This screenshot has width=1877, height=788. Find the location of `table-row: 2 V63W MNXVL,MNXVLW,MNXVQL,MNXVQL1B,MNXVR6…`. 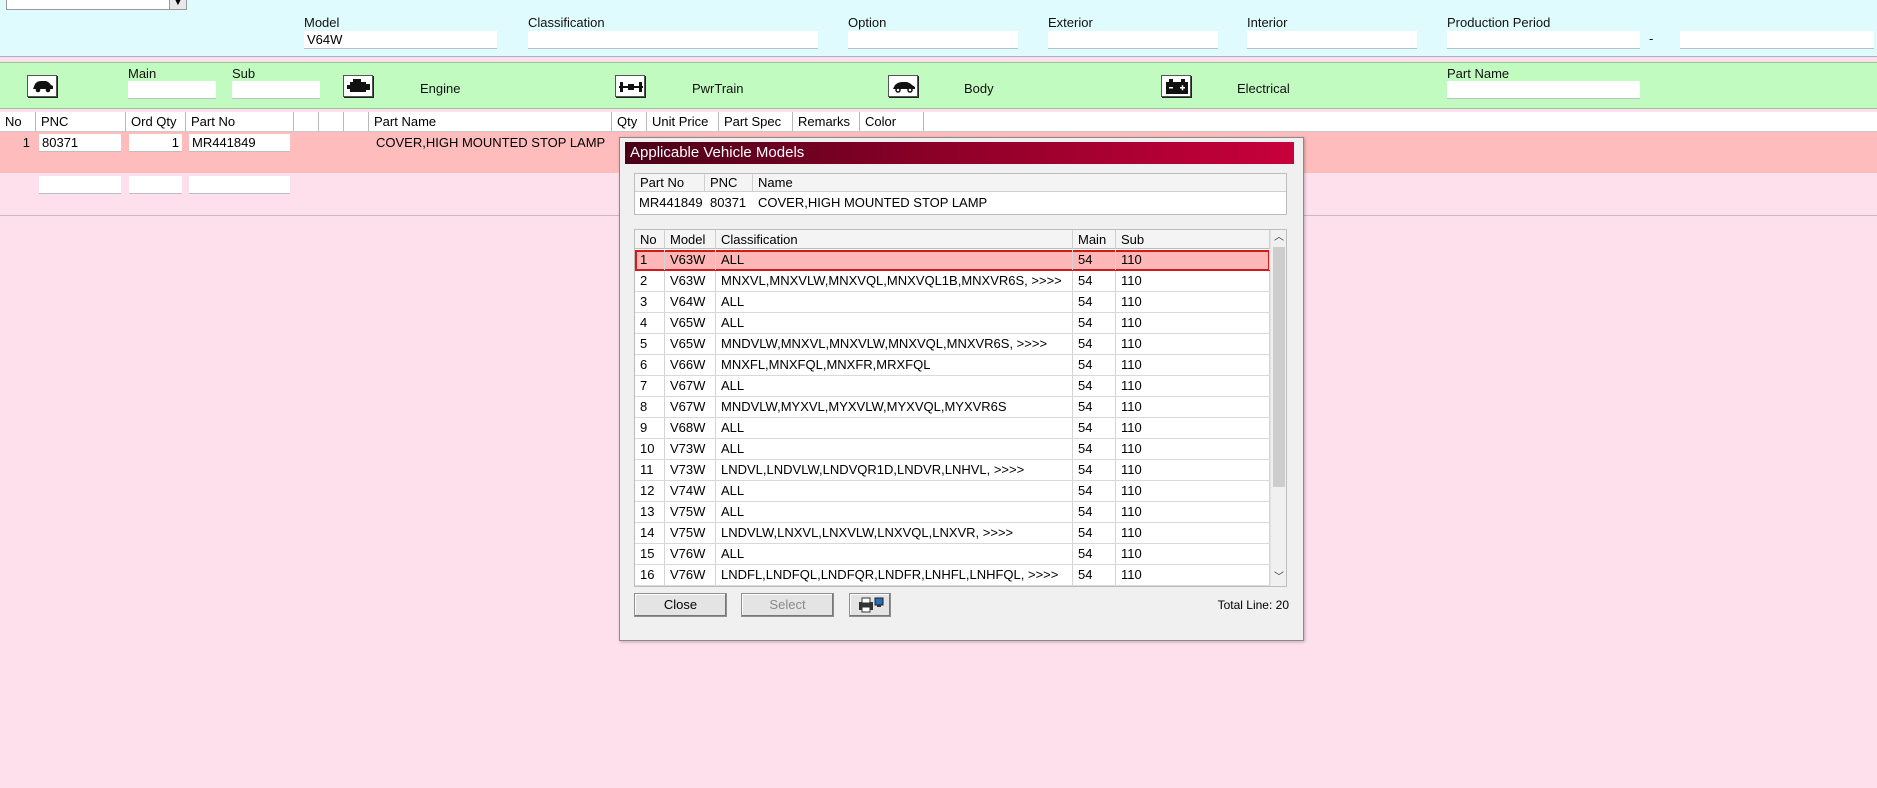

table-row: 2 V63W MNXVL,MNXVLW,MNXVQL,MNXVQL1B,MNXVR6… is located at coordinates (952, 281).